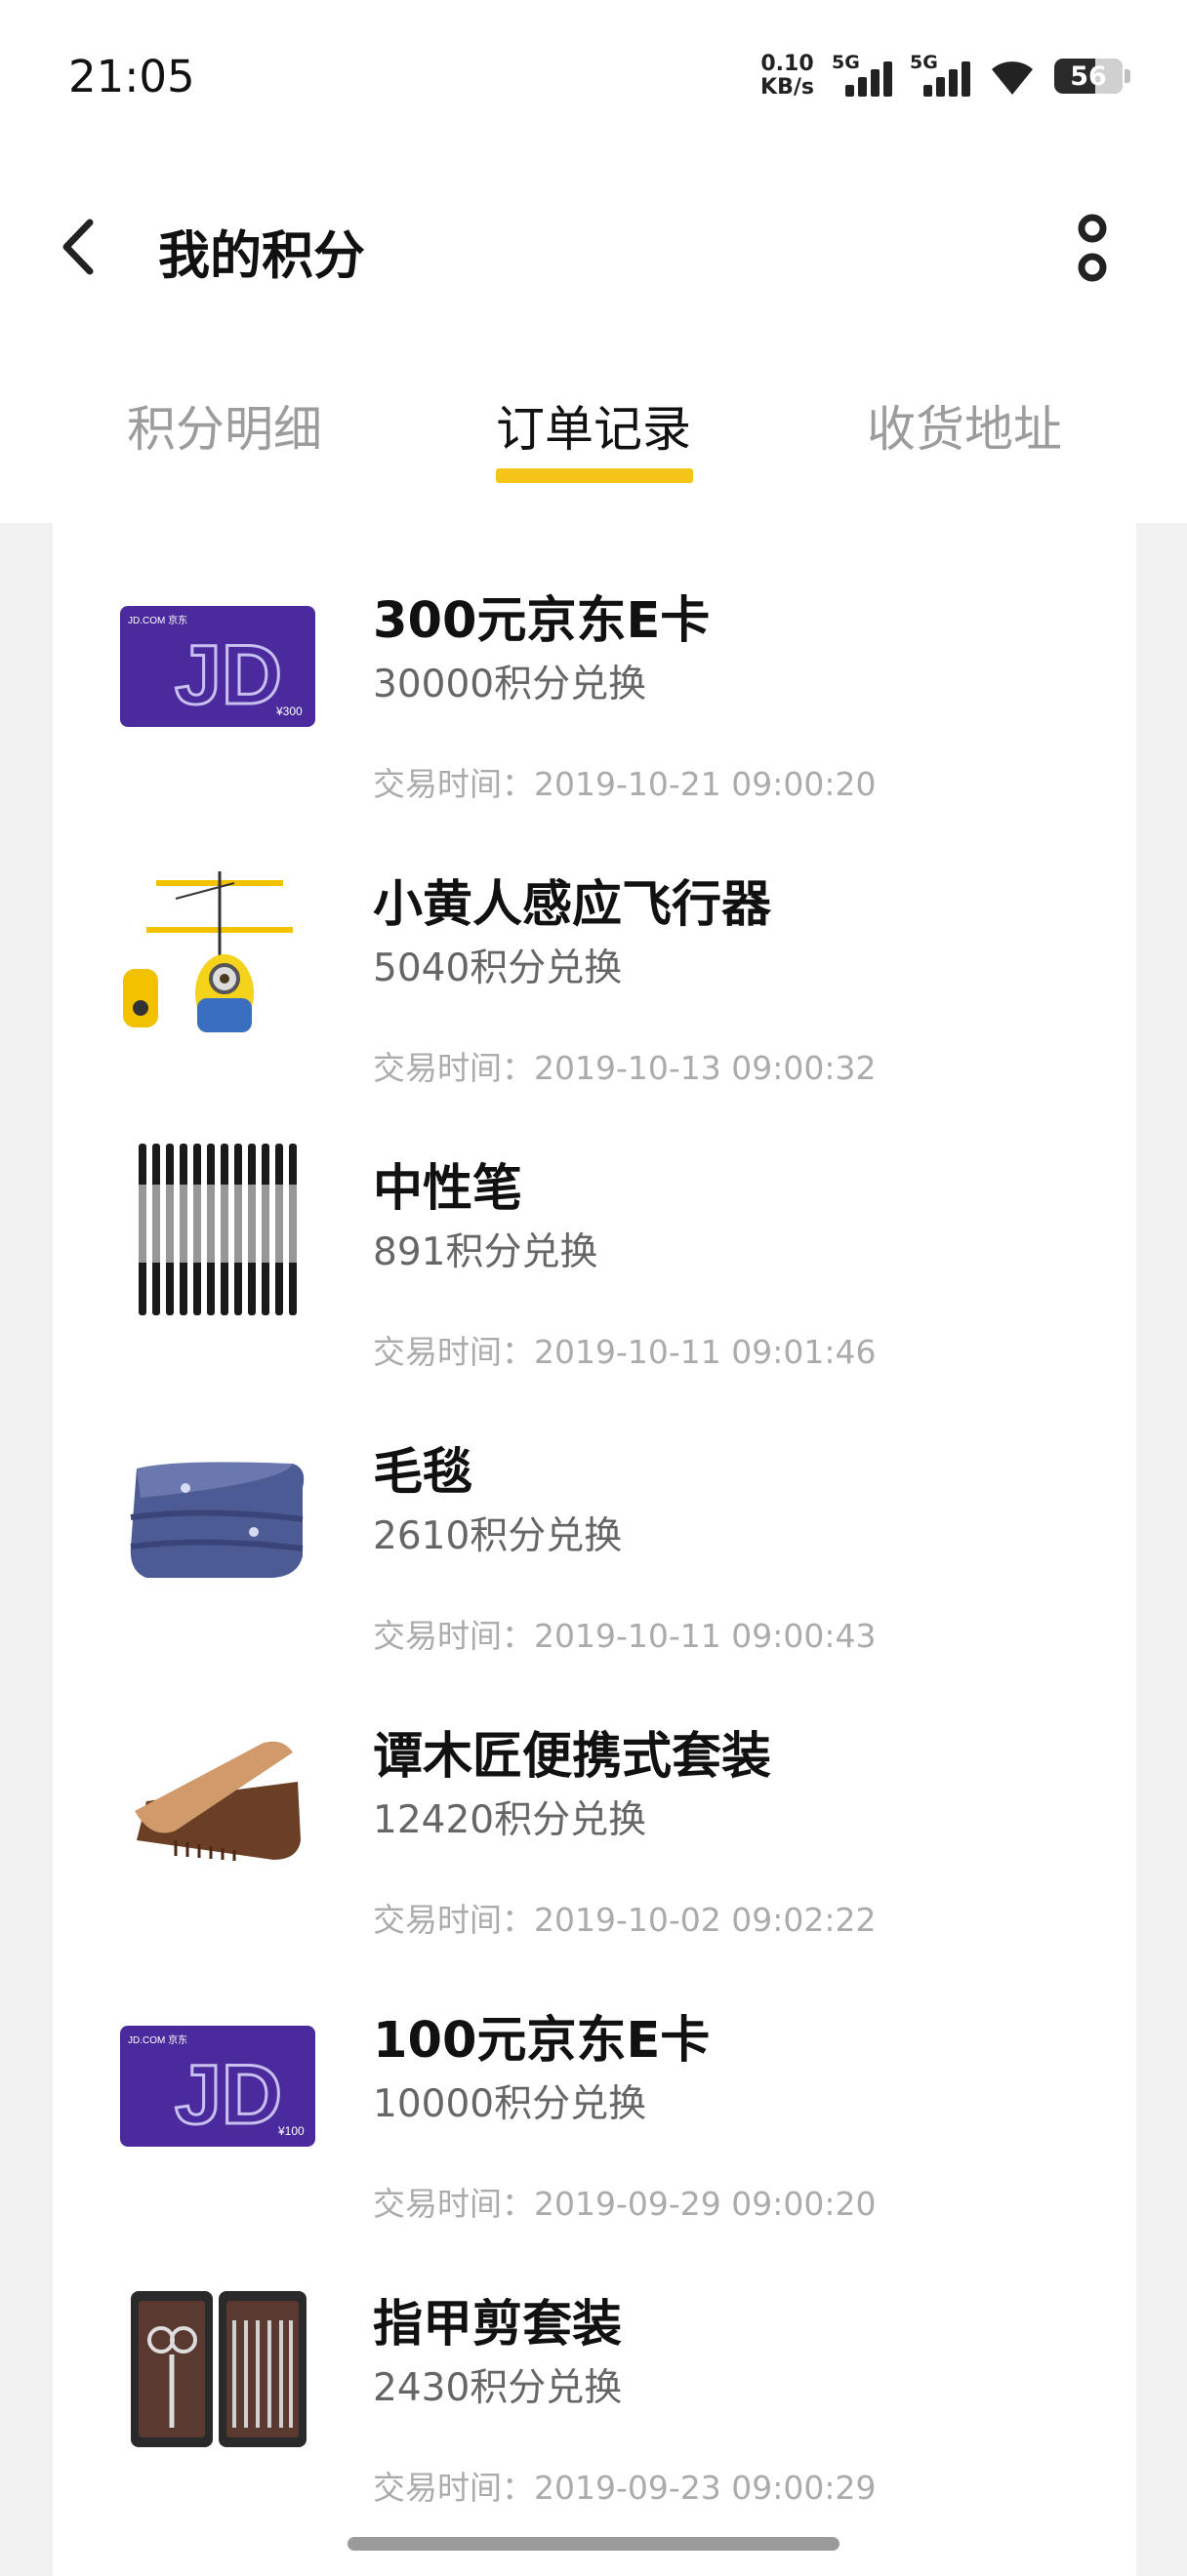  What do you see at coordinates (217, 942) in the screenshot?
I see `product-image-minion-drone` at bounding box center [217, 942].